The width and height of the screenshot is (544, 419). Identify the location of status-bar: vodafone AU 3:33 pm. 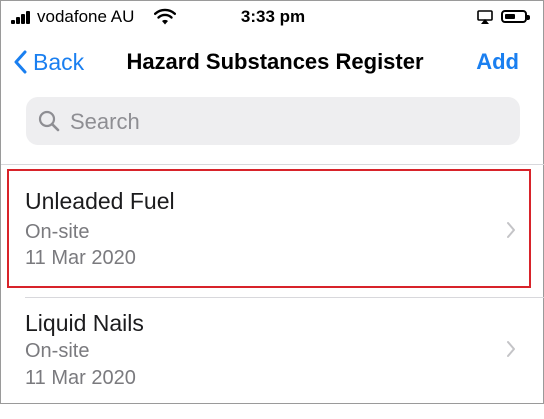
(272, 18).